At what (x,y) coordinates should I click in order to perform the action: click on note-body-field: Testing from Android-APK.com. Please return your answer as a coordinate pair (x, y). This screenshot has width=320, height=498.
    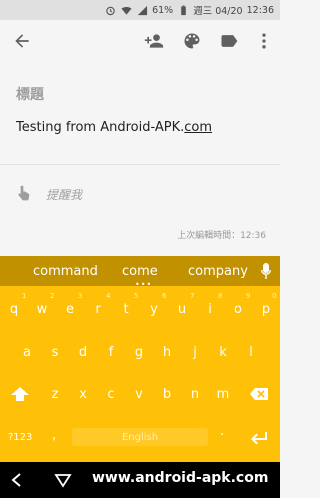
    Looking at the image, I should click on (114, 127).